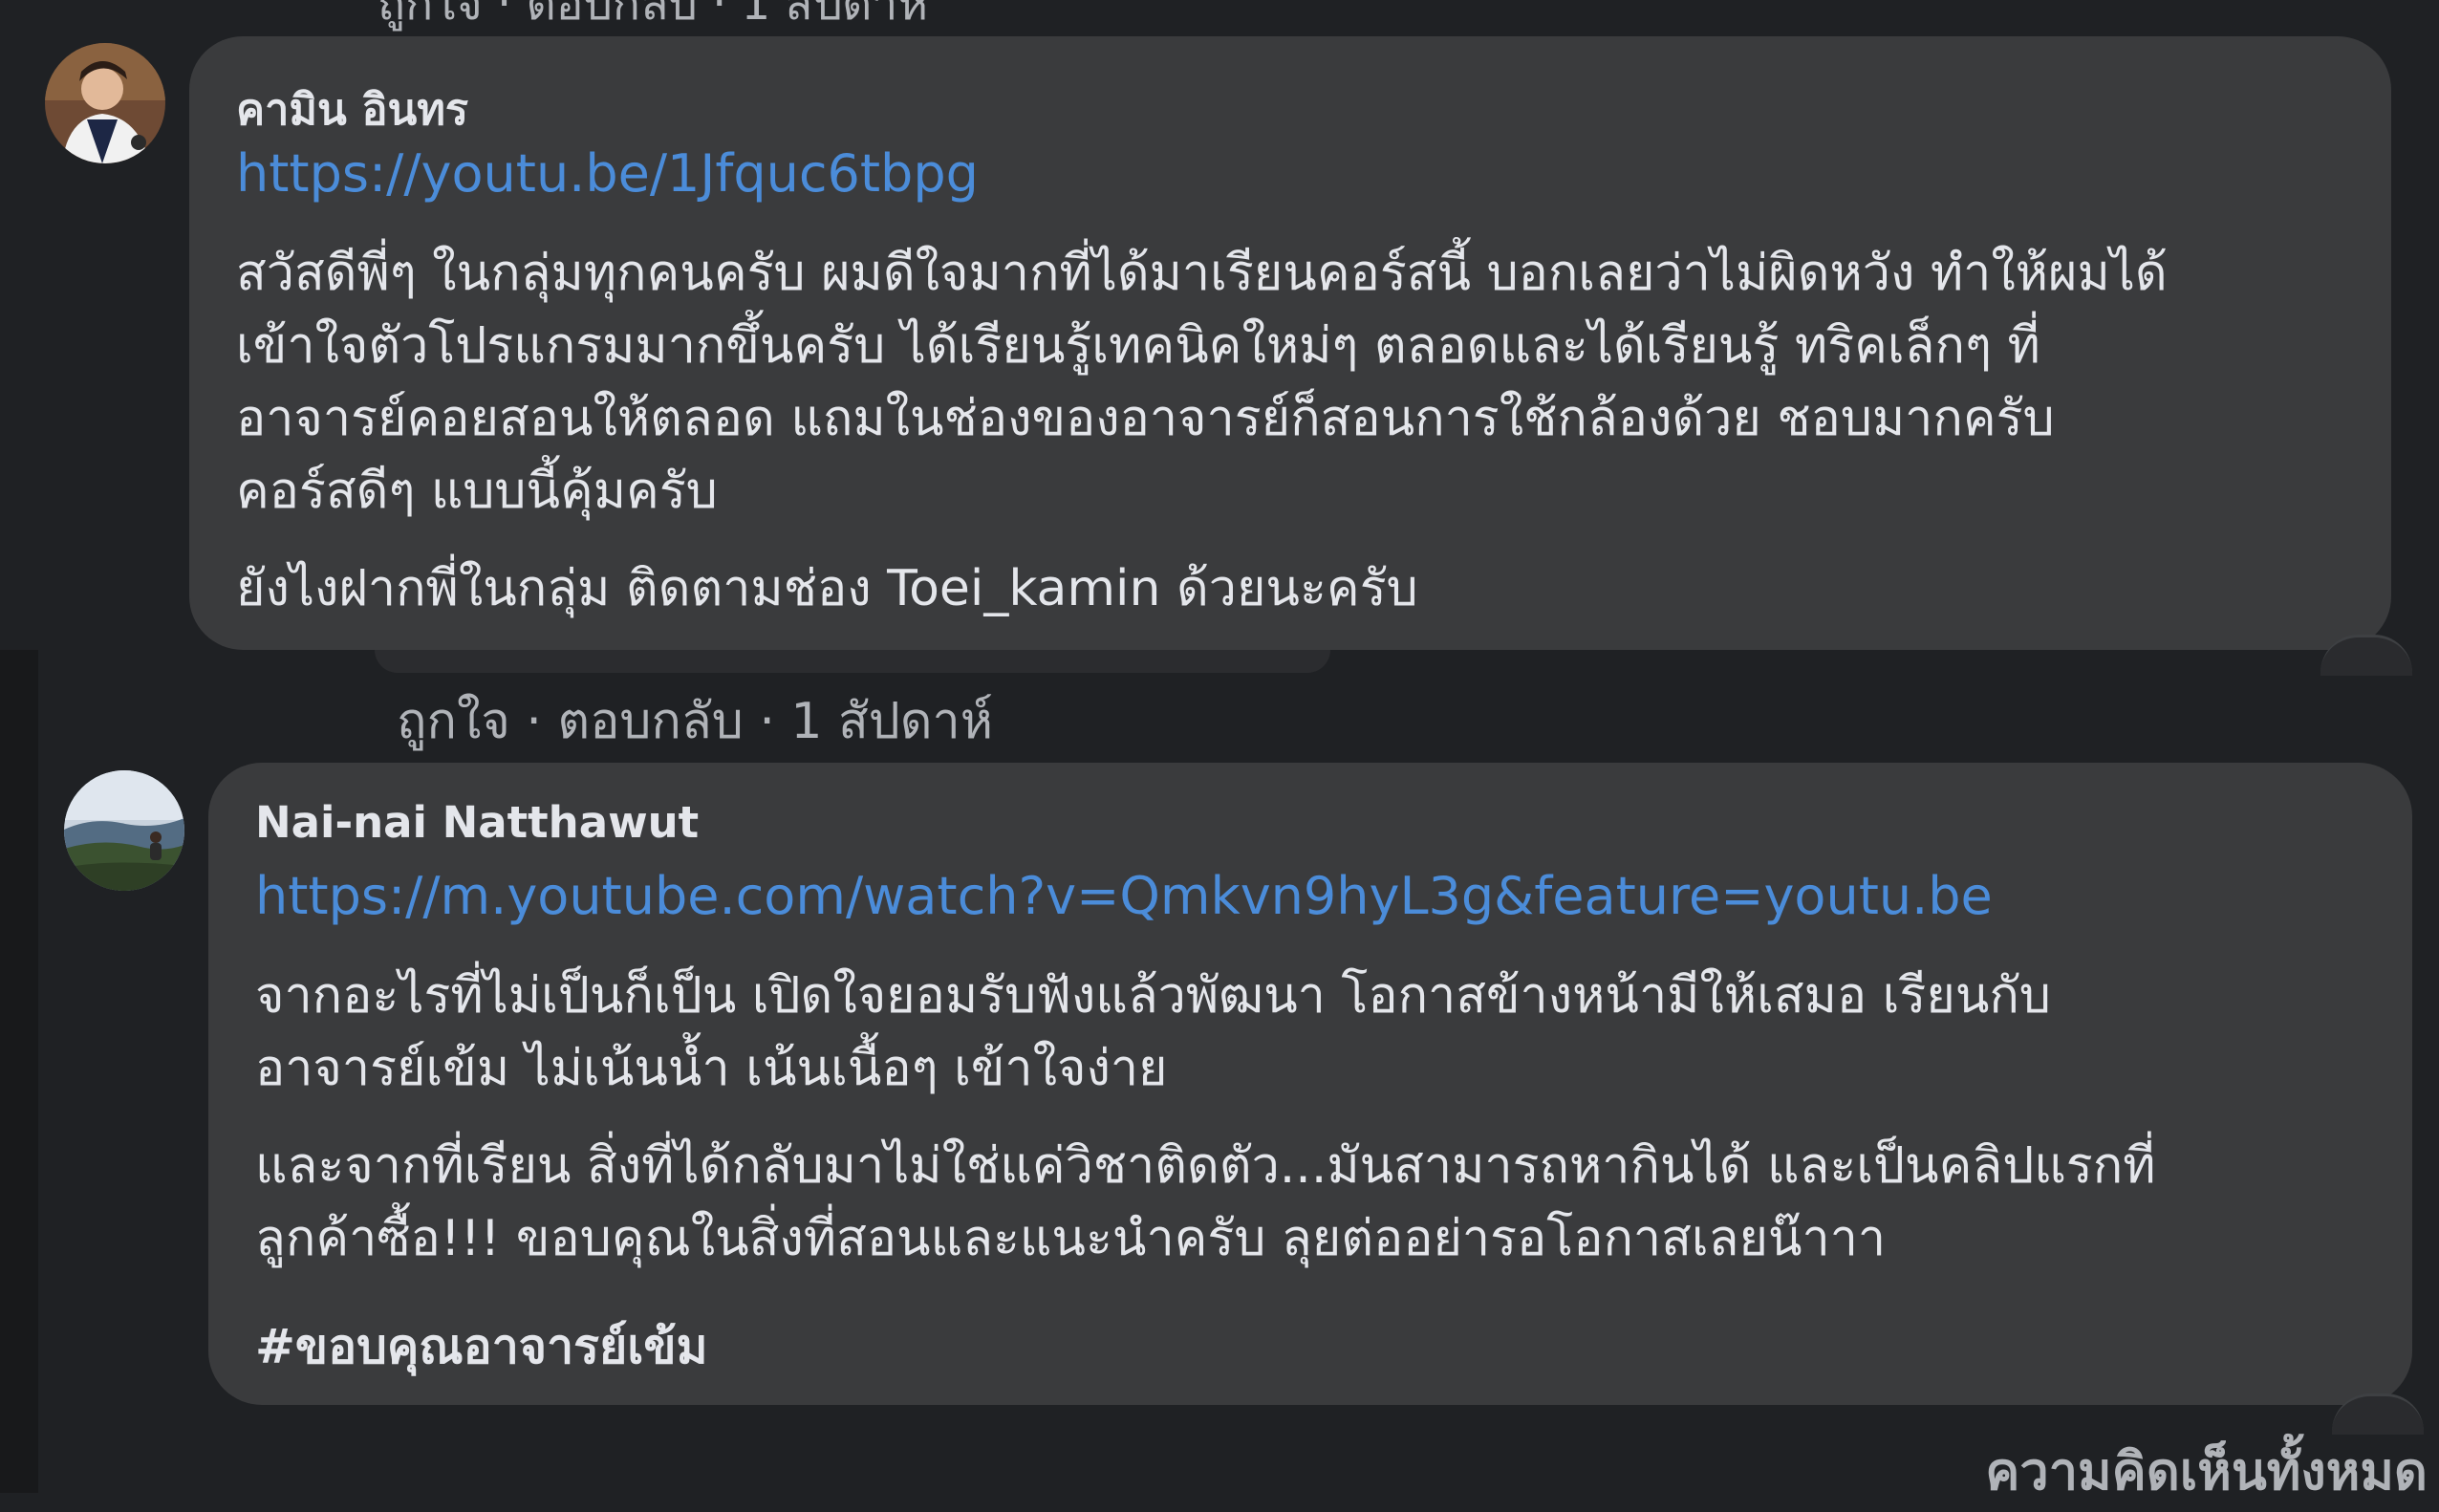 The image size is (2439, 1512). What do you see at coordinates (477, 492) in the screenshot?
I see `comment-line: คอร์สดีๆ แบบนี้คุ้มครับ` at bounding box center [477, 492].